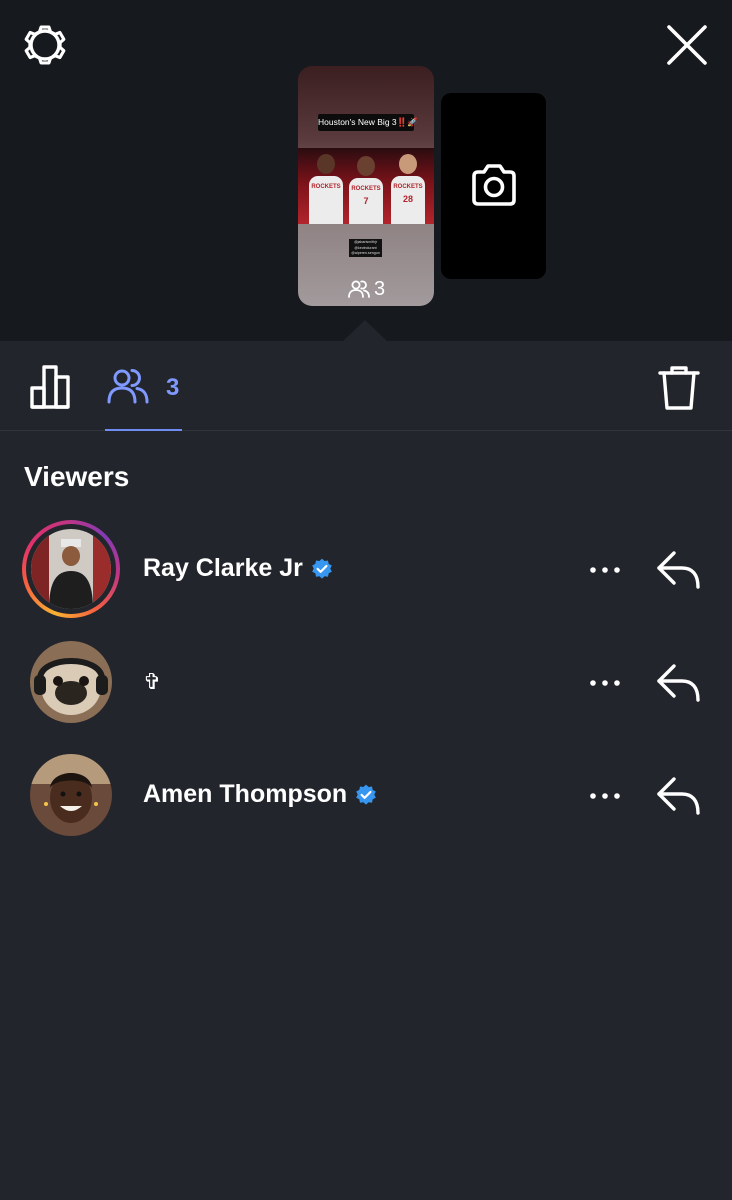  I want to click on delete-story-button, so click(679, 388).